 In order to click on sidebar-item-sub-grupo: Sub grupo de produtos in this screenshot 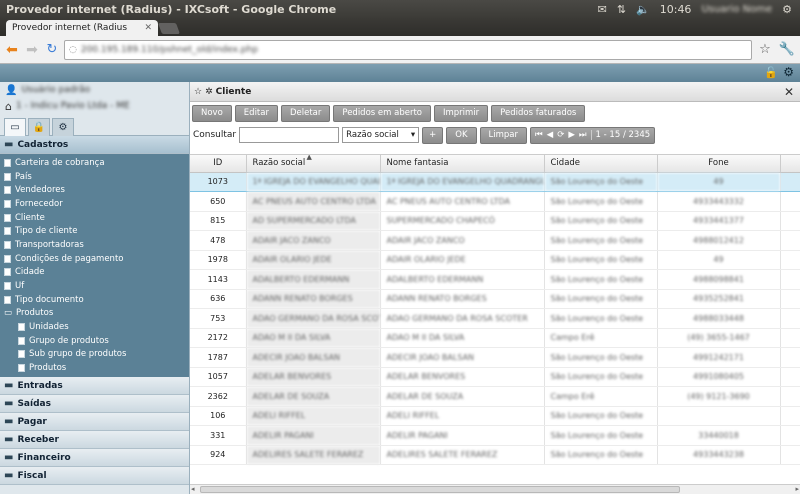, I will do `click(94, 355)`.